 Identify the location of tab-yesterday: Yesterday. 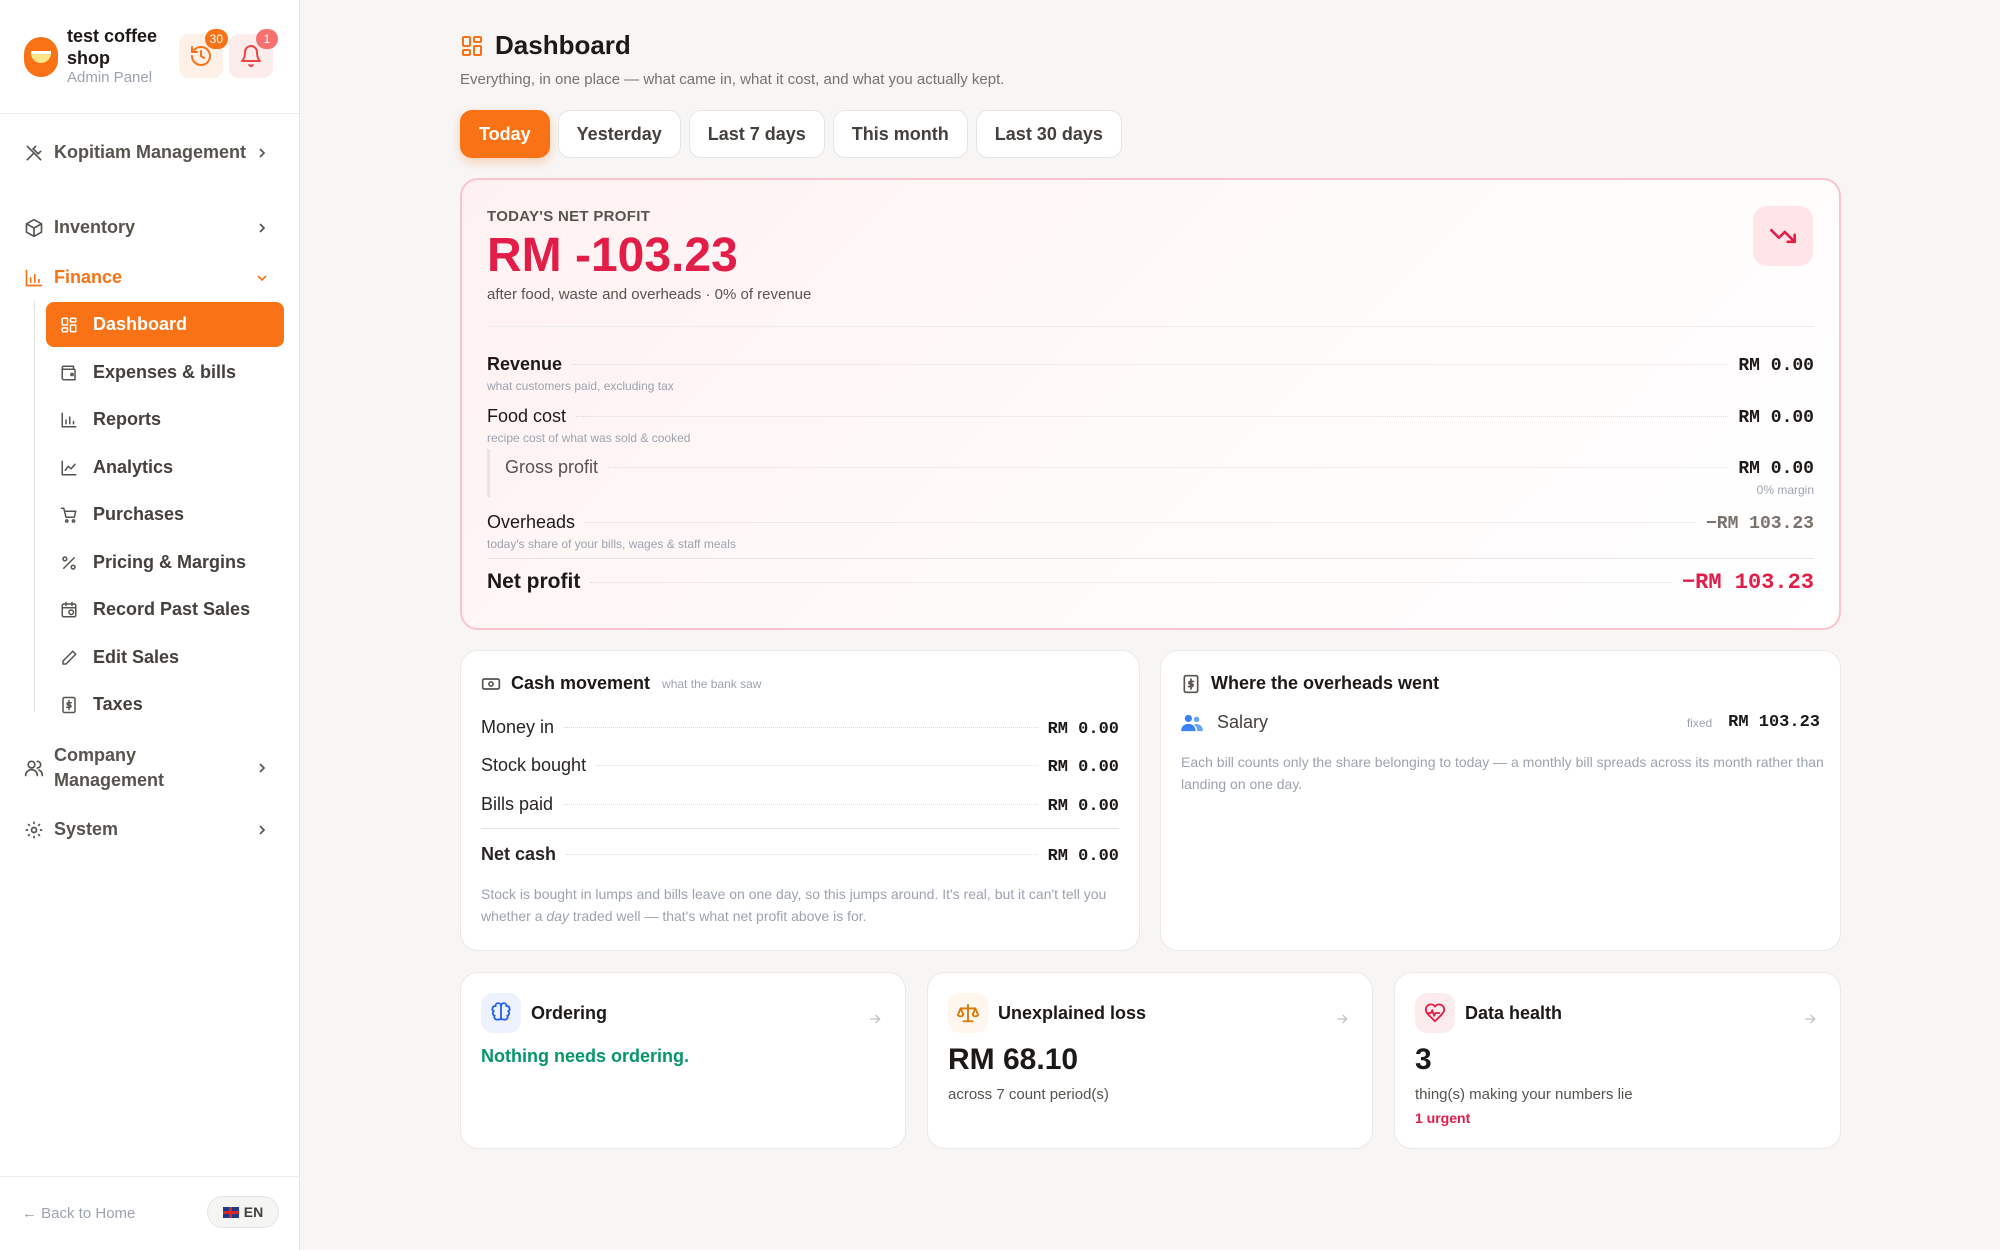
(619, 134).